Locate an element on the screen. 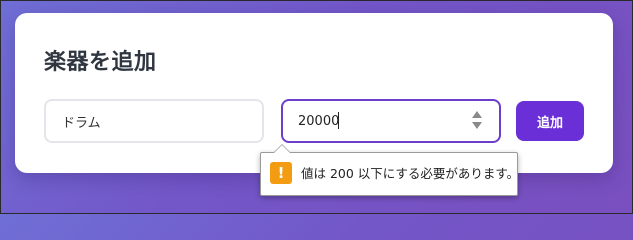 The height and width of the screenshot is (240, 633). add-button: 追加 is located at coordinates (550, 121).